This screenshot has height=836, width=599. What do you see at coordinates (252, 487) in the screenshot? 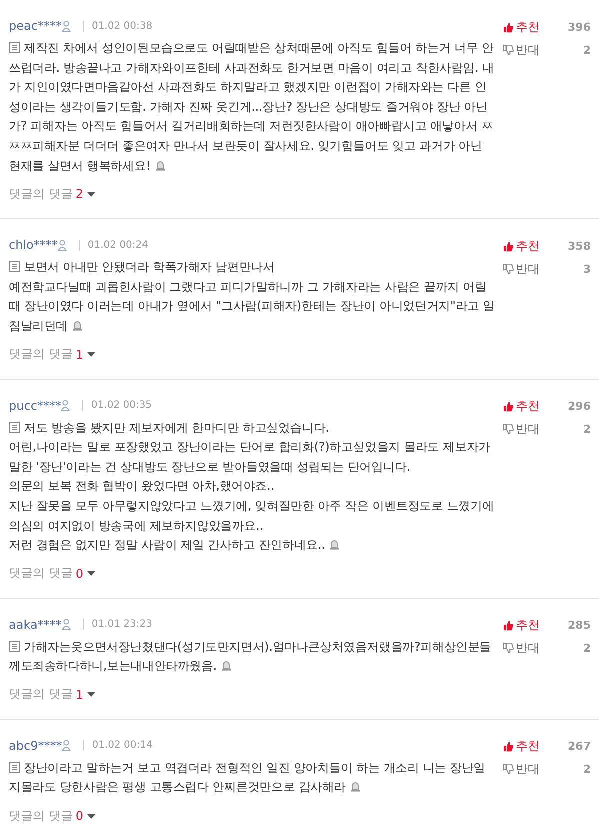
I see `comment-text: 저도 방송을 봤지만 제보자에게 한마디만 하고싶었습니다. 어린,나이라는 말로 포장했었고 장난이라는 단어로 합리화(?)하고싶었을지 몰라도 제보자가 말한 '장난'이라는 건 상대방도 장난으로 받아들였을때 성립되는 단어입니다. 의문의 보복 전화 협박이 왔었다면 아차,했어야죠.. 지난 잘못을 모두 아무렇지않았다고 느꼈기에, 잊혀질만한 아주 작은 이벤트정도로 느꼈기에 의심의 여지없이 방송국에 제보하지않았을까요.. 저런 경험은 없지만 정말 사람이 제일 간사하고 잔인하네요..` at bounding box center [252, 487].